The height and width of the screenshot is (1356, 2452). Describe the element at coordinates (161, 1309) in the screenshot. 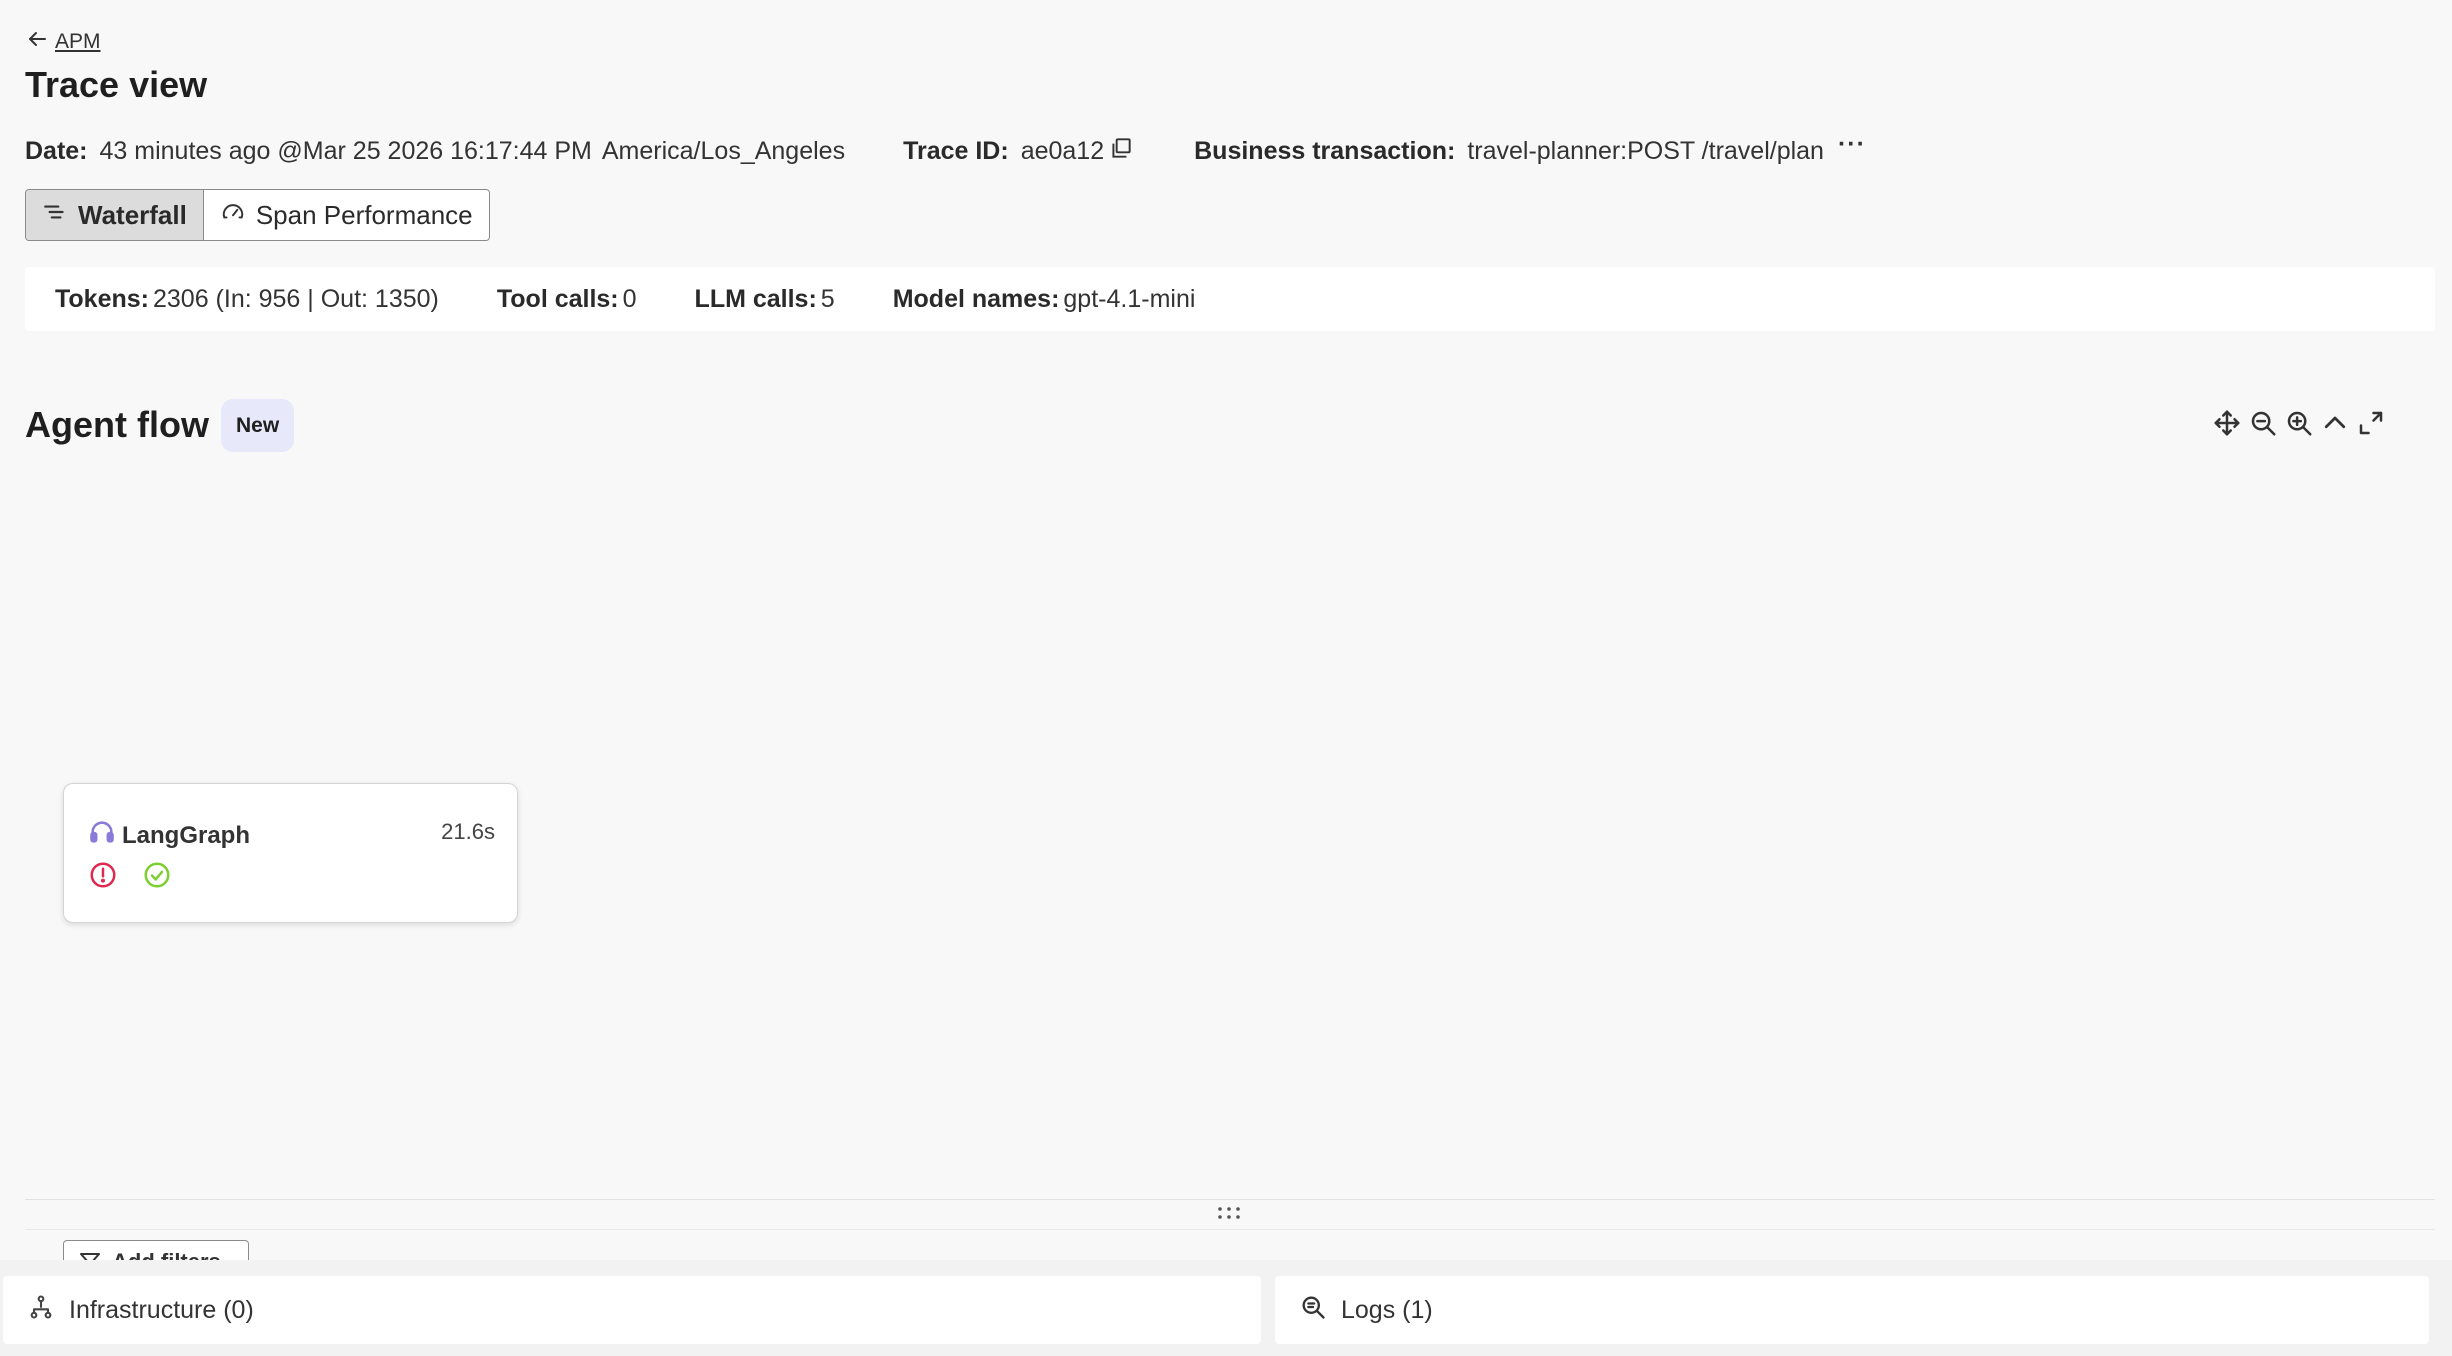

I see `infrastructure-label: Infrastructure (0)` at that location.